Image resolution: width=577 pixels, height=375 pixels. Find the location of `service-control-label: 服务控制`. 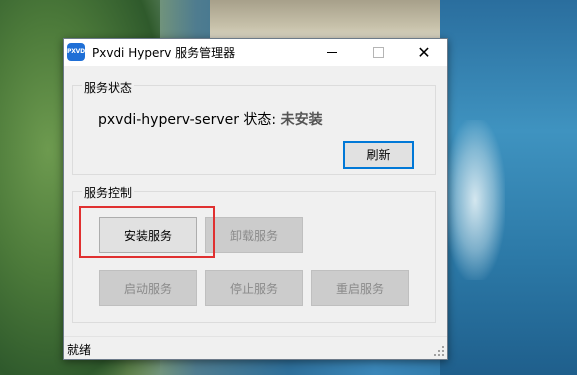

service-control-label: 服务控制 is located at coordinates (108, 192).